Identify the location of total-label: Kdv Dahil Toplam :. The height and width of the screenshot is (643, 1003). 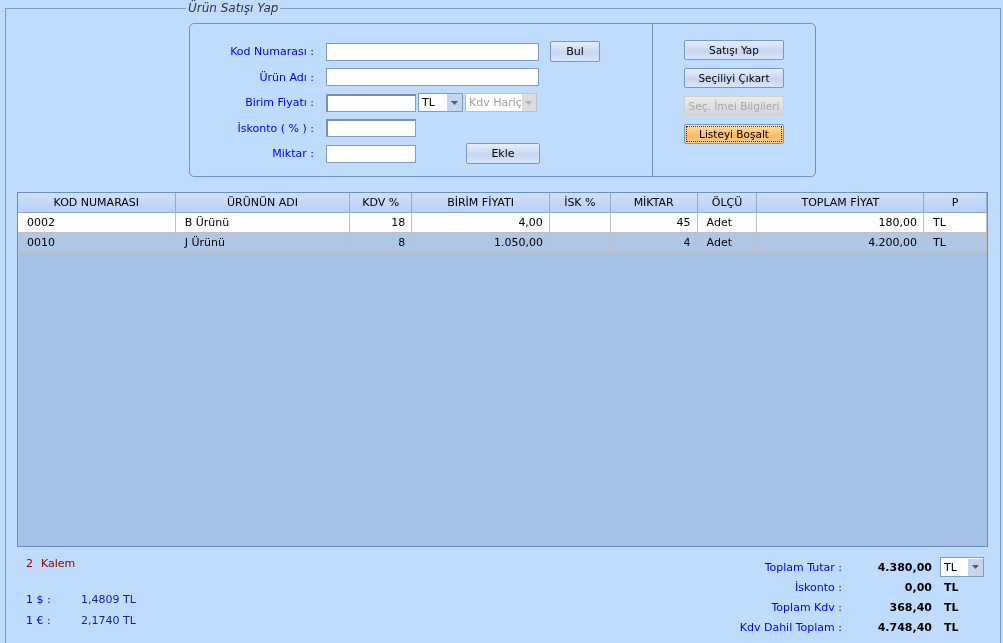
(790, 627).